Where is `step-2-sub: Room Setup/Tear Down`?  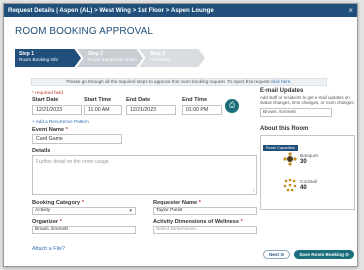 step-2-sub: Room Setup/Tear Down is located at coordinates (112, 60).